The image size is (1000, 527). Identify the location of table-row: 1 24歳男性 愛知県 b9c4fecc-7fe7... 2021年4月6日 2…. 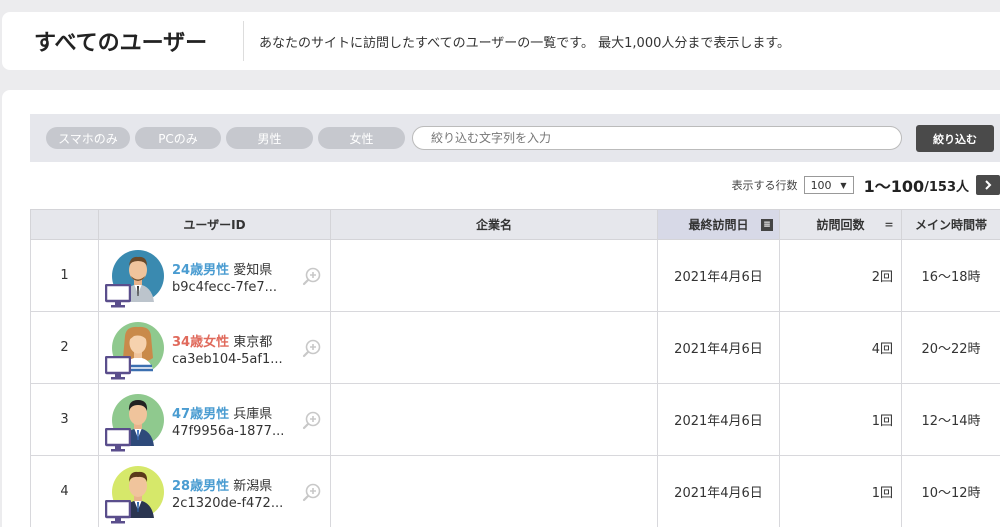
(515, 275).